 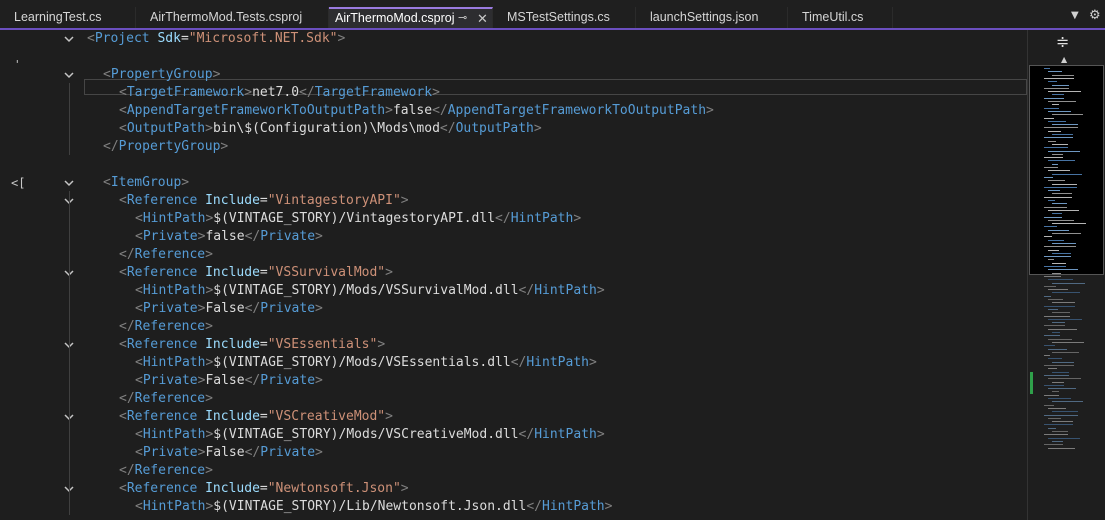 I want to click on scroll-up-icon: ▲, so click(x=1064, y=59).